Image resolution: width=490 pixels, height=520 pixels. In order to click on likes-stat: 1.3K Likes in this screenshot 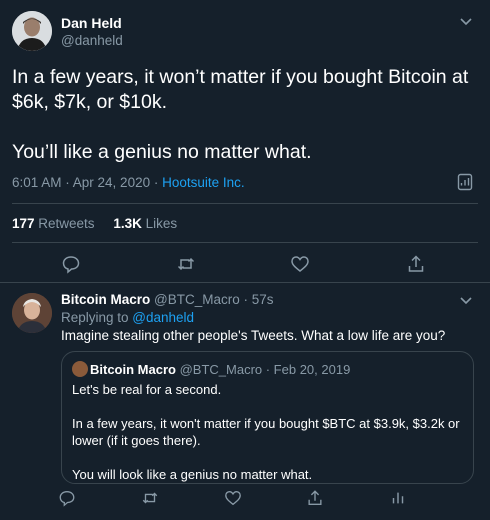, I will do `click(145, 223)`.